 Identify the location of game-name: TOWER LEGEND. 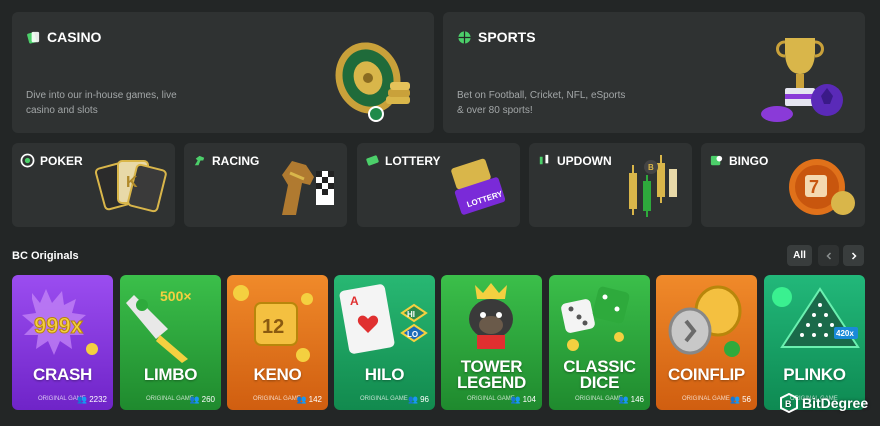
(491, 374).